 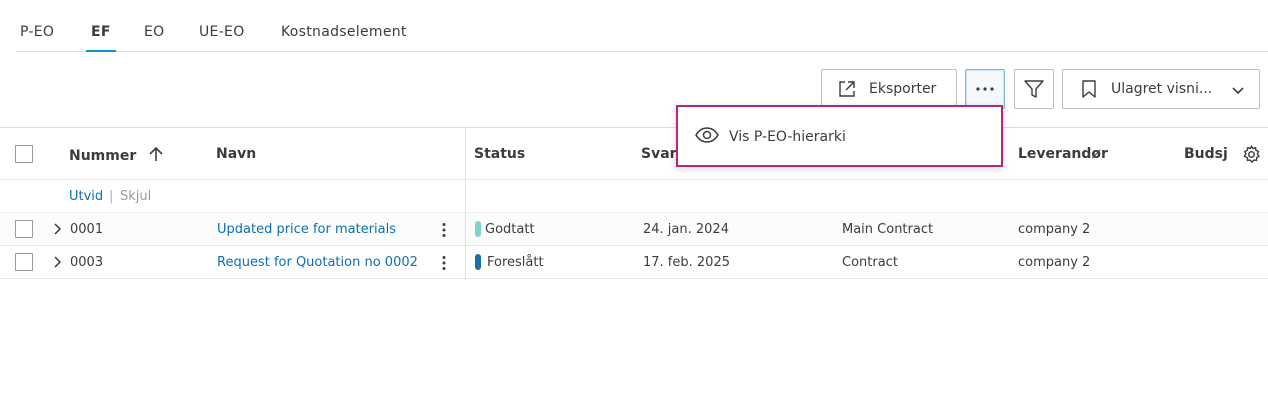 I want to click on bookmark-icon, so click(x=1089, y=89).